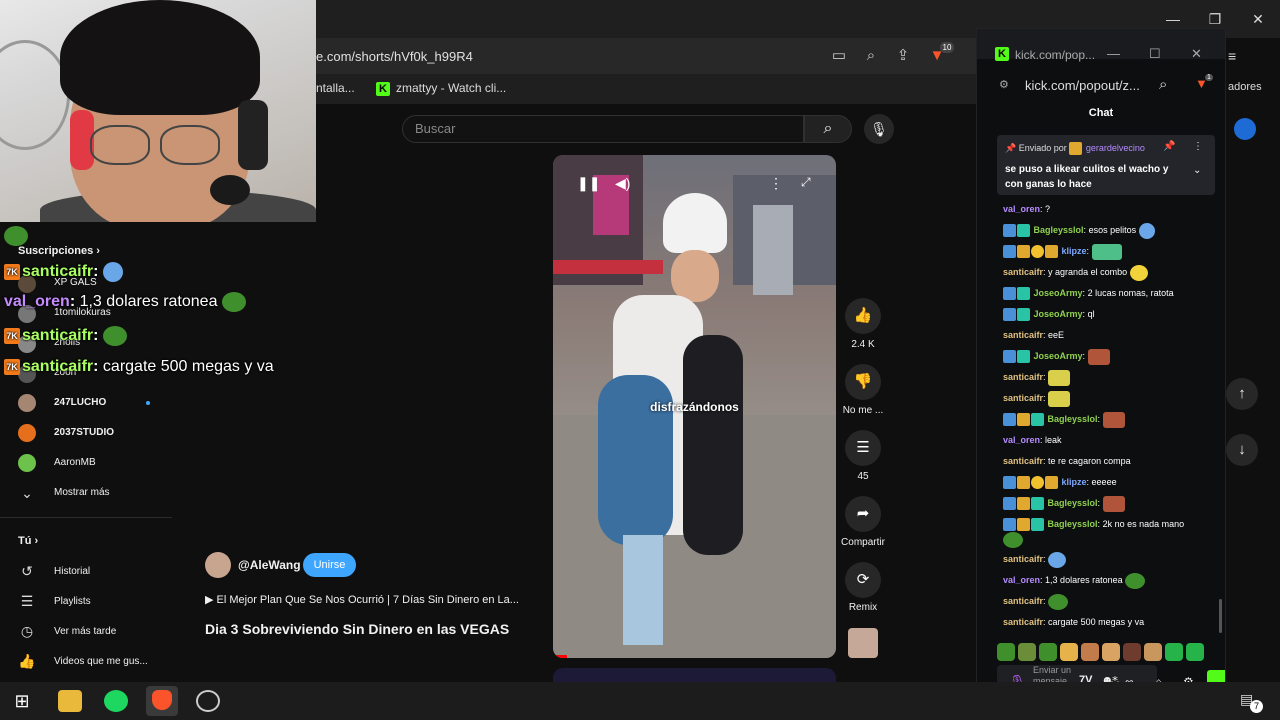  Describe the element at coordinates (903, 56) in the screenshot. I see `share-icon: ⇪` at that location.